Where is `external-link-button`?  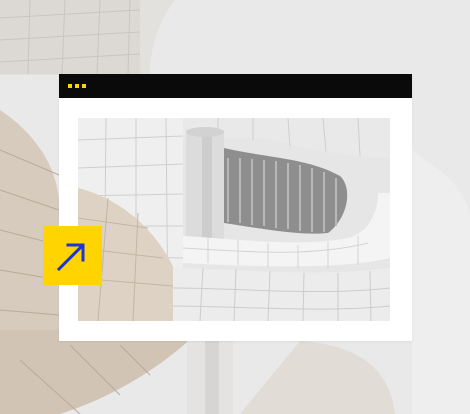
external-link-button is located at coordinates (72, 255).